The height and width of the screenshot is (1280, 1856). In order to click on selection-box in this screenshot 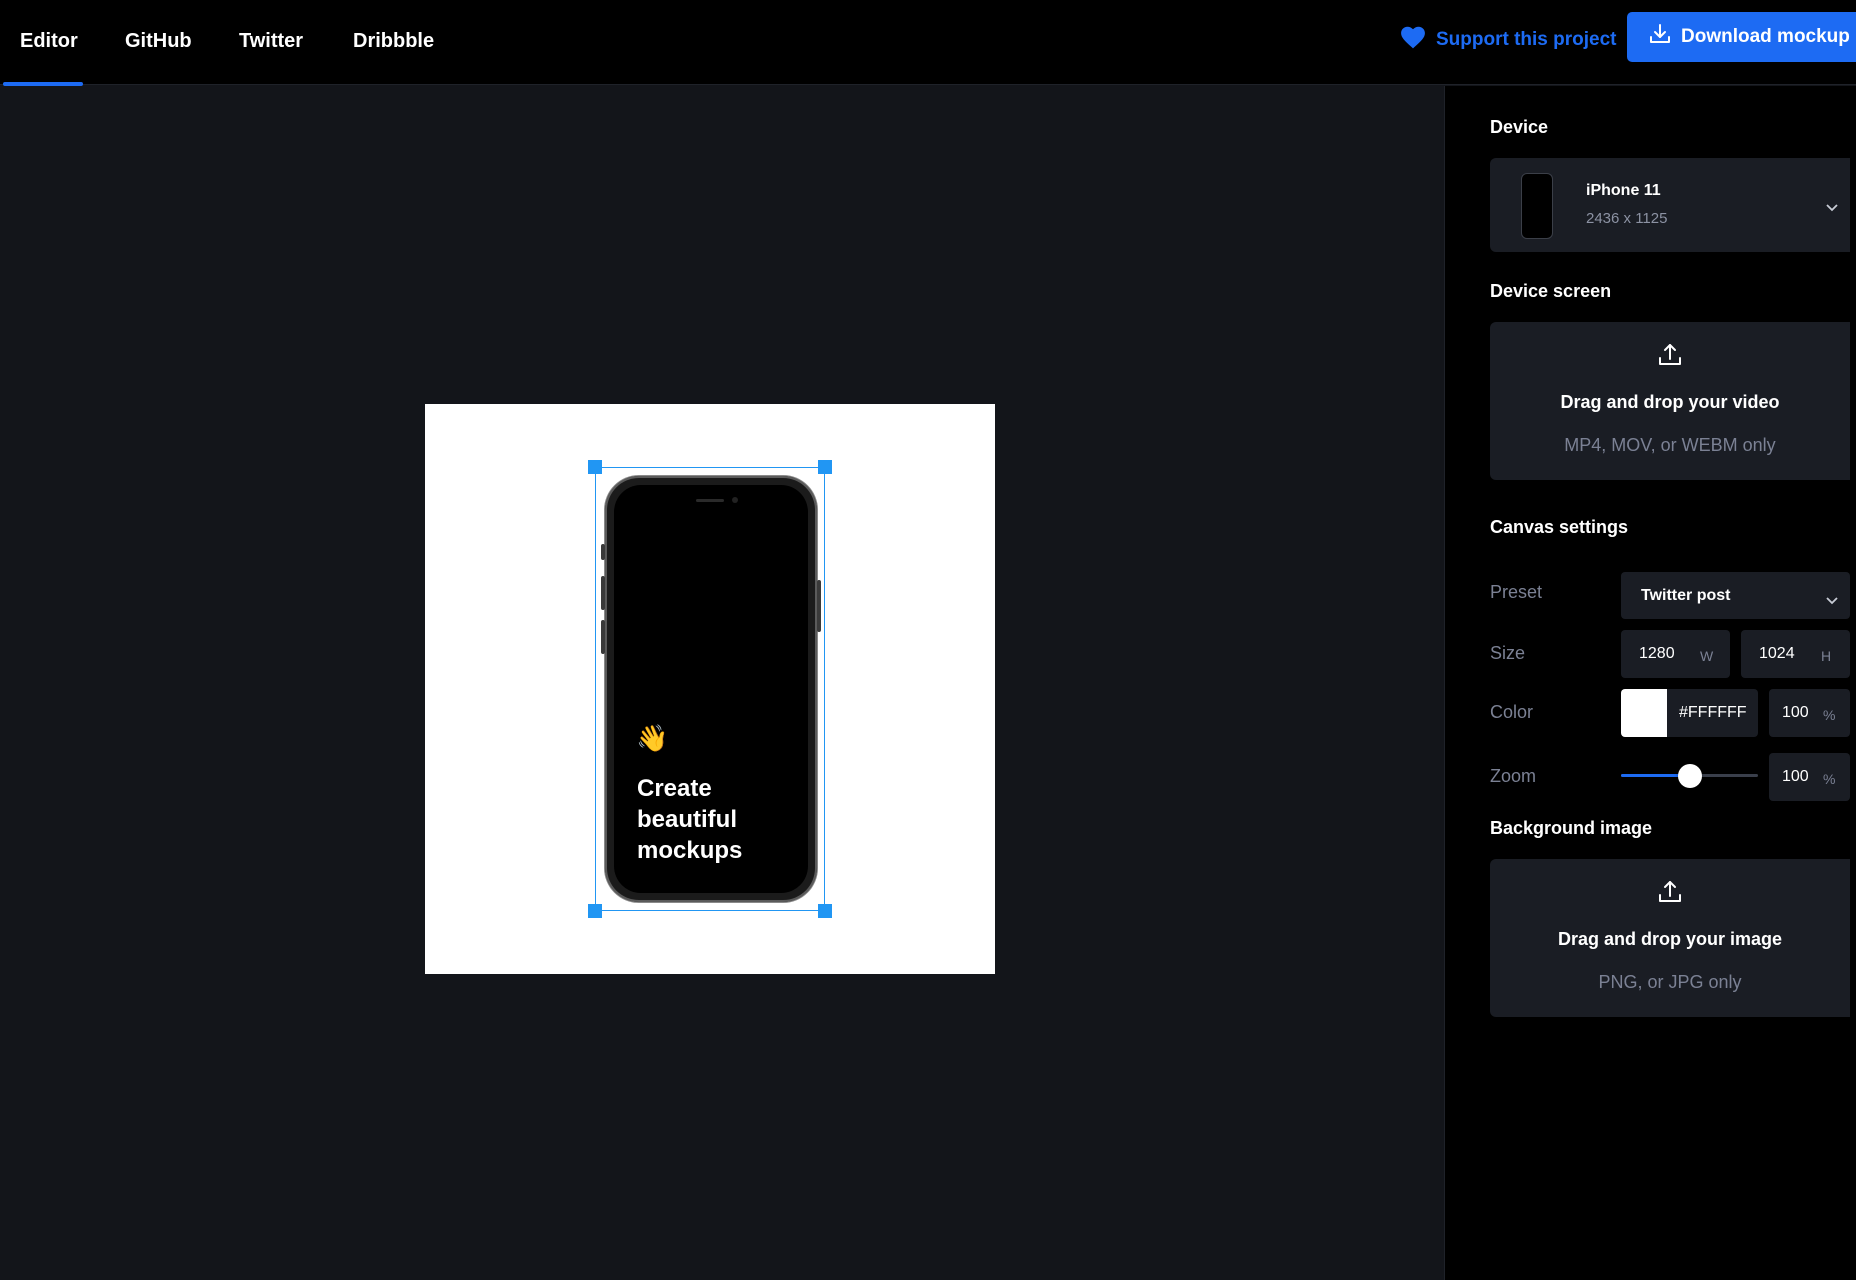, I will do `click(710, 689)`.